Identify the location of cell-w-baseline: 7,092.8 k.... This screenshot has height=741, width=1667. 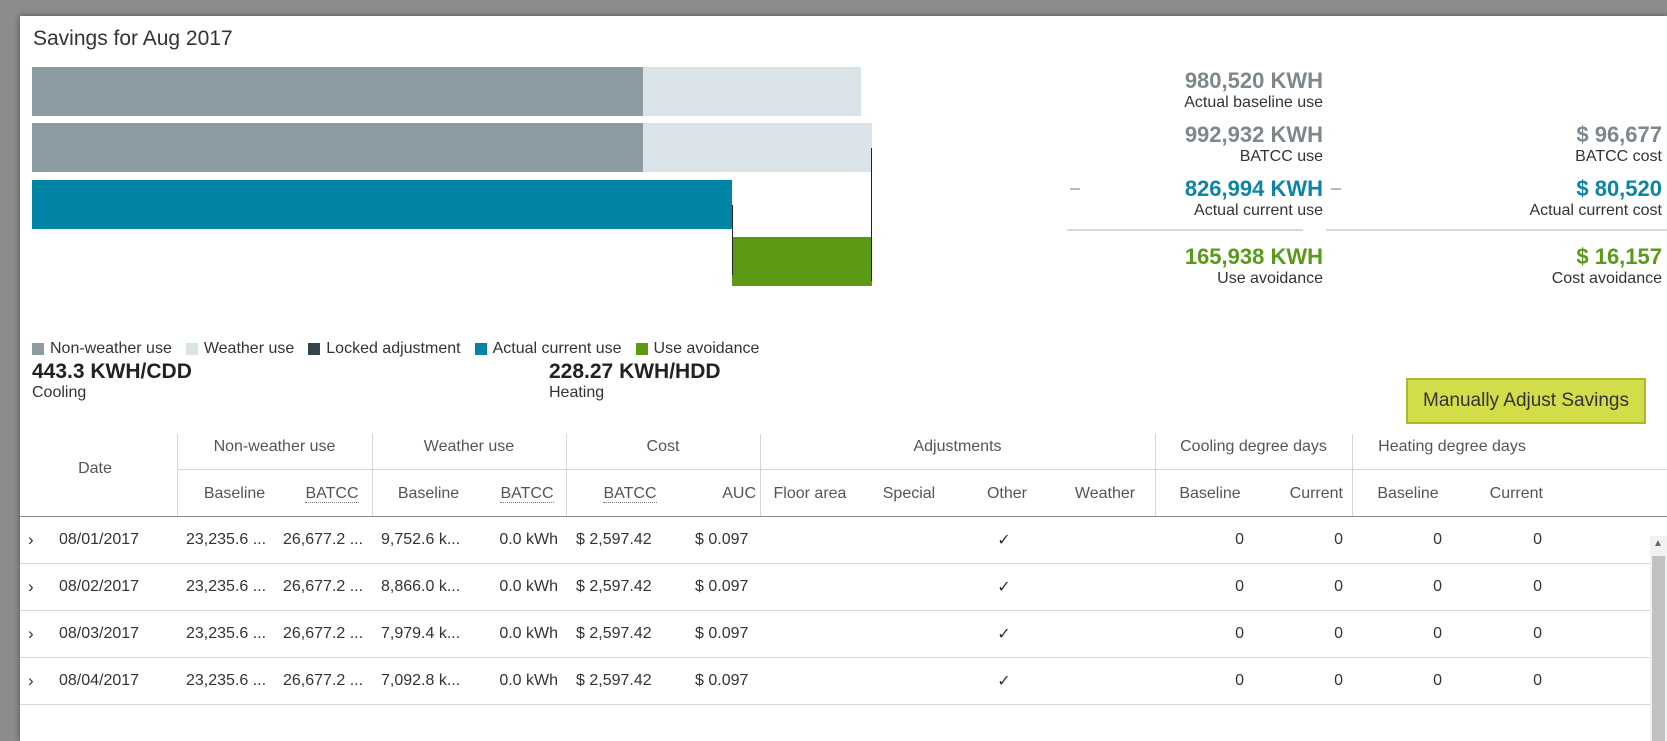
(421, 680).